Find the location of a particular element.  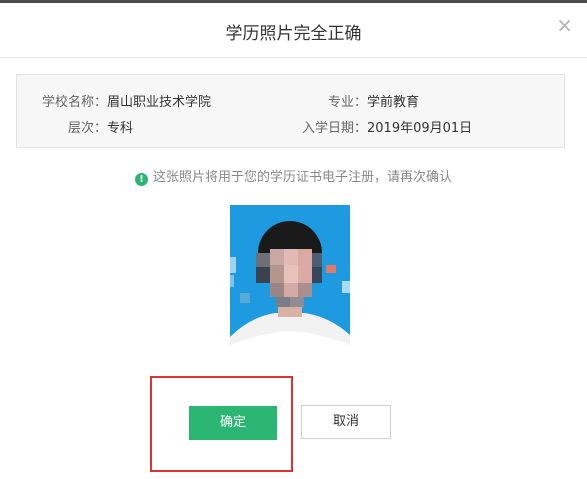

major-row: 专业：学前教育 is located at coordinates (351, 100).